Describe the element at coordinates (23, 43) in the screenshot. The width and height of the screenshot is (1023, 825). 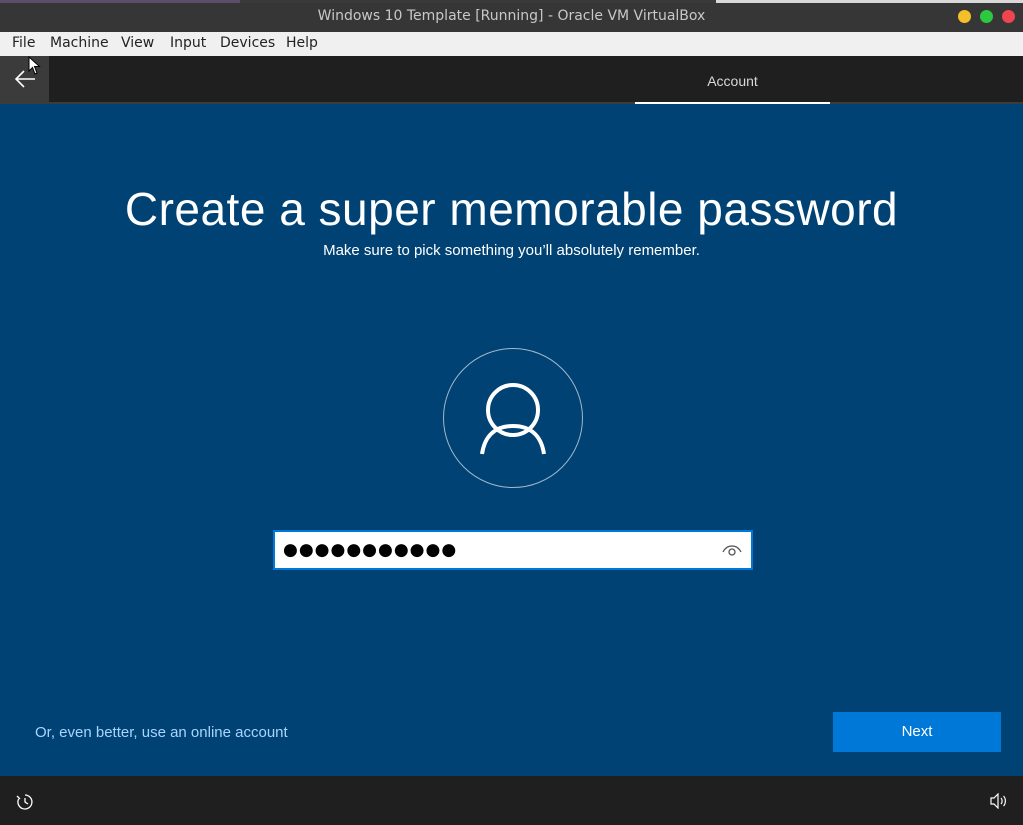
I see `menu-file: File` at that location.